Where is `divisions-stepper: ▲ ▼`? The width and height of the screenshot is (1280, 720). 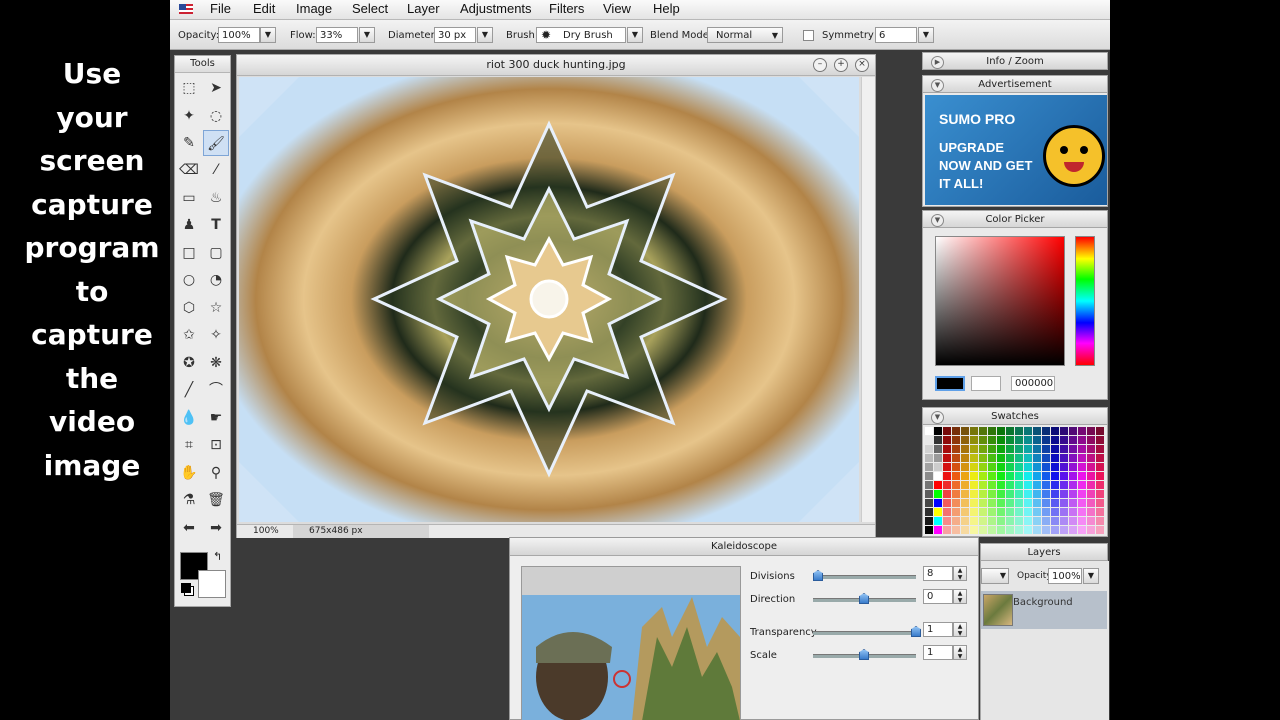
divisions-stepper: ▲ ▼ is located at coordinates (960, 573).